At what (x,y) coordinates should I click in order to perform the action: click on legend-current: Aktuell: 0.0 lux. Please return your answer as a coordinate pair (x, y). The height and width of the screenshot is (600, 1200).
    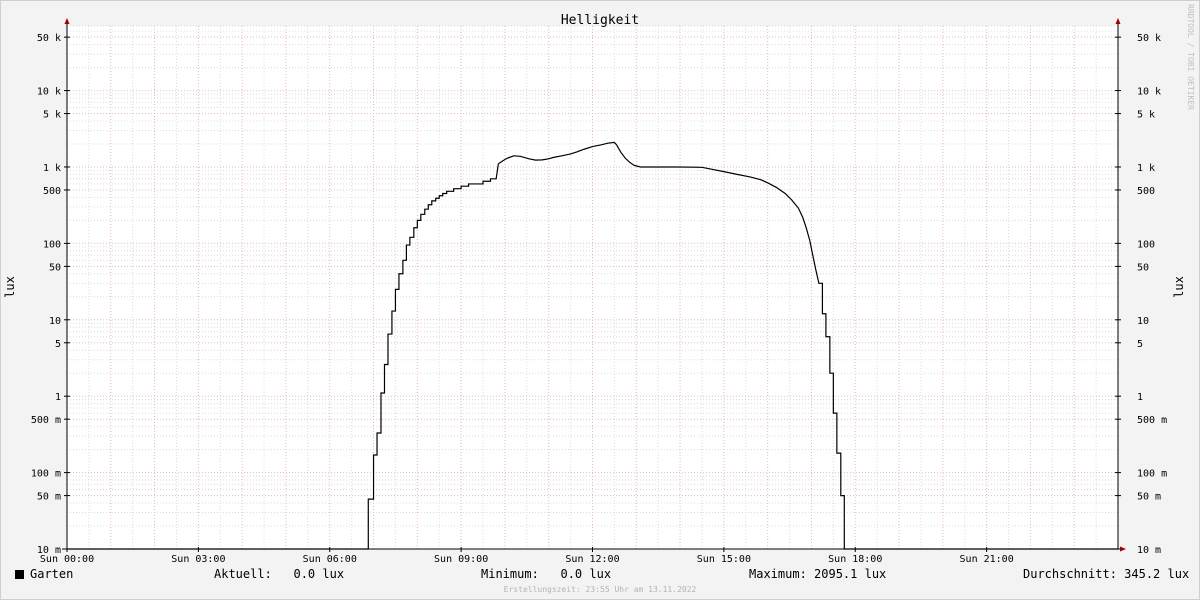
    Looking at the image, I should click on (279, 574).